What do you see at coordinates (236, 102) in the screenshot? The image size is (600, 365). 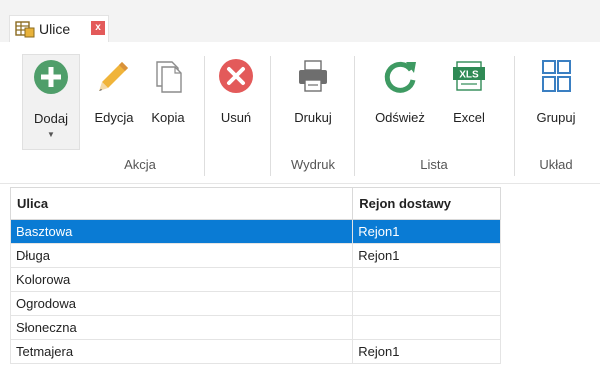 I see `delete-button: Usuń` at bounding box center [236, 102].